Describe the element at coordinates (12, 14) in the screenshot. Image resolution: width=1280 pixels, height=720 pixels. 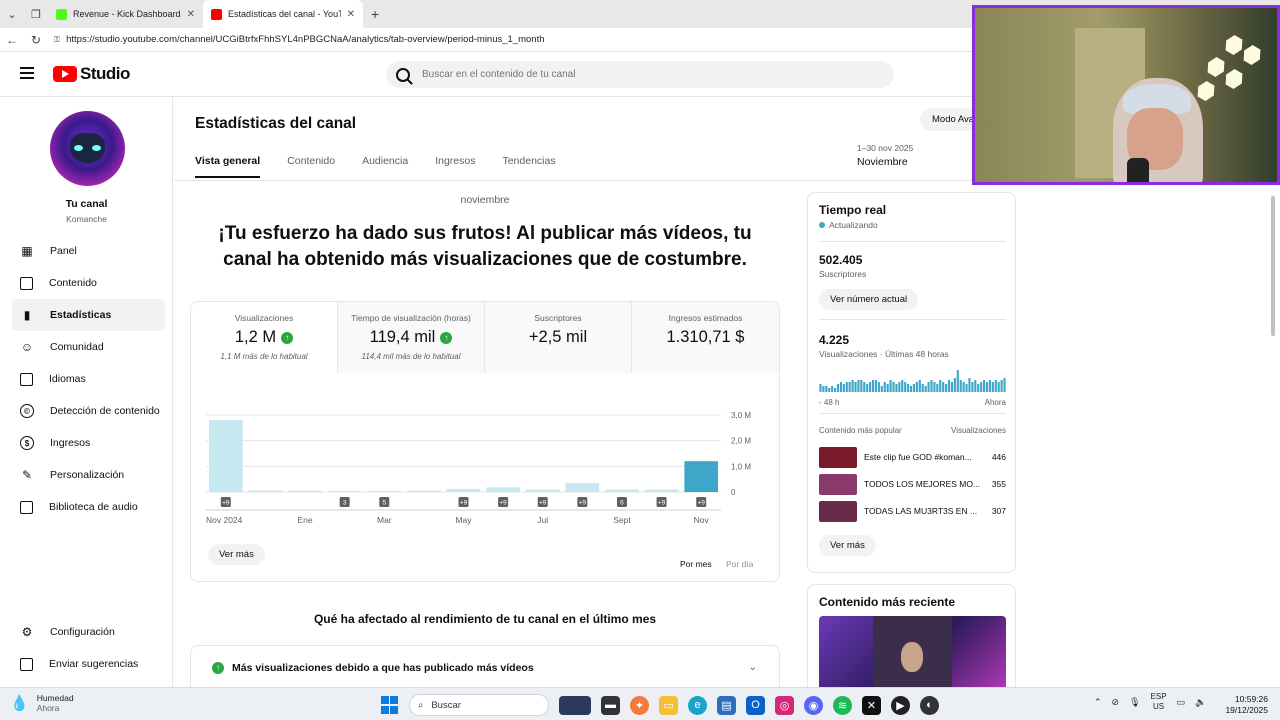
I see `tab-list-chevron-icon: ⌄` at that location.